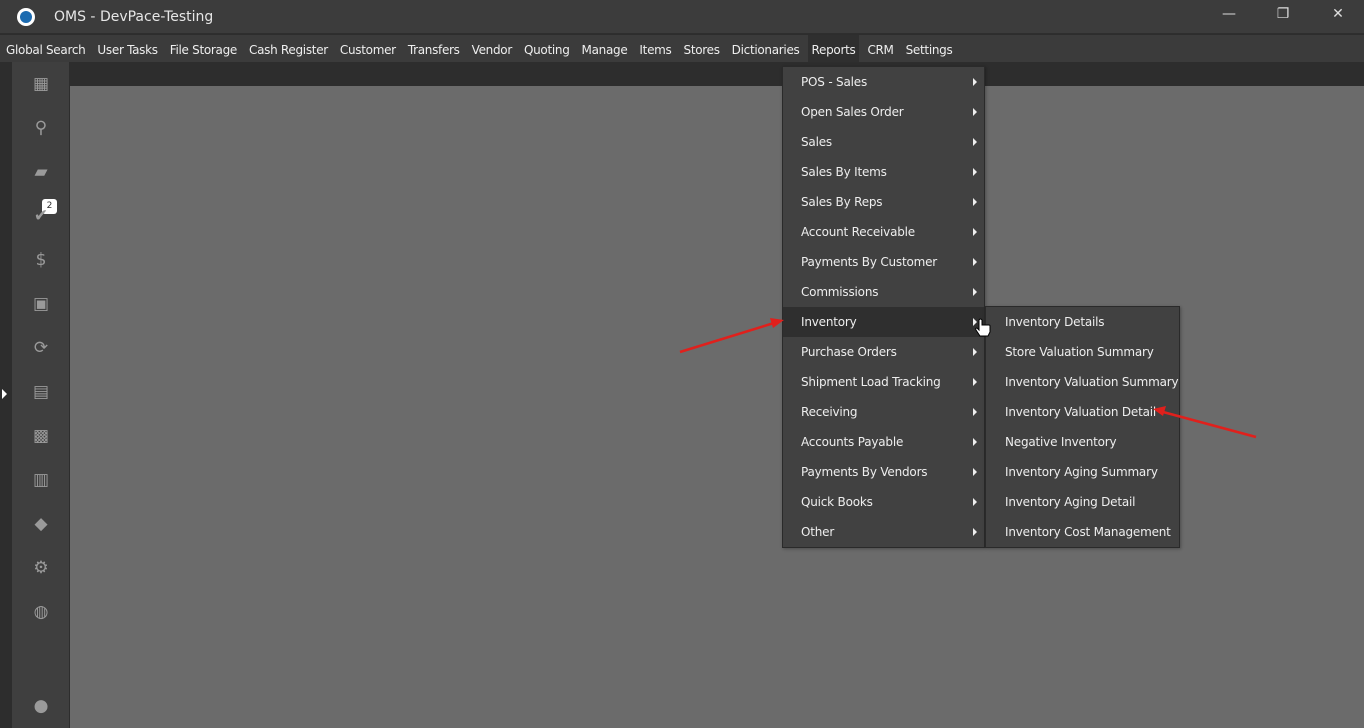  Describe the element at coordinates (983, 327) in the screenshot. I see `hand-cursor-icon` at that location.